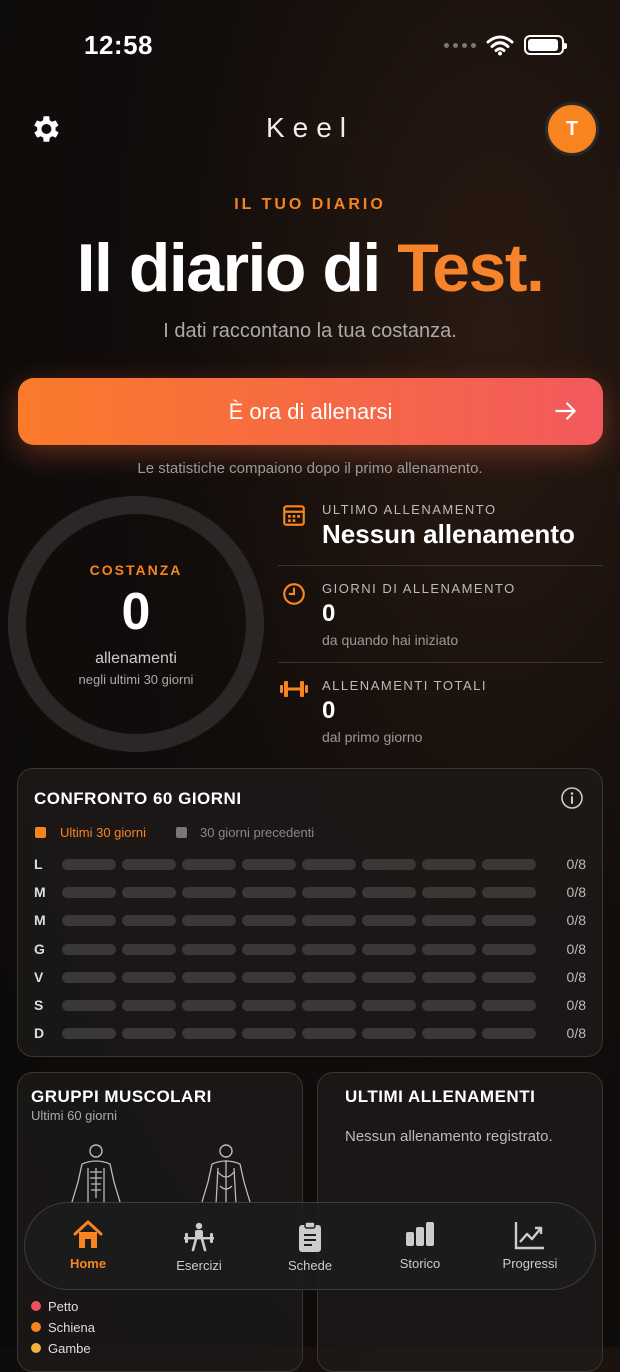 Image resolution: width=620 pixels, height=1372 pixels. Describe the element at coordinates (404, 685) in the screenshot. I see `stat-total-workouts-label: ALLENAMENTI TOTALI` at that location.